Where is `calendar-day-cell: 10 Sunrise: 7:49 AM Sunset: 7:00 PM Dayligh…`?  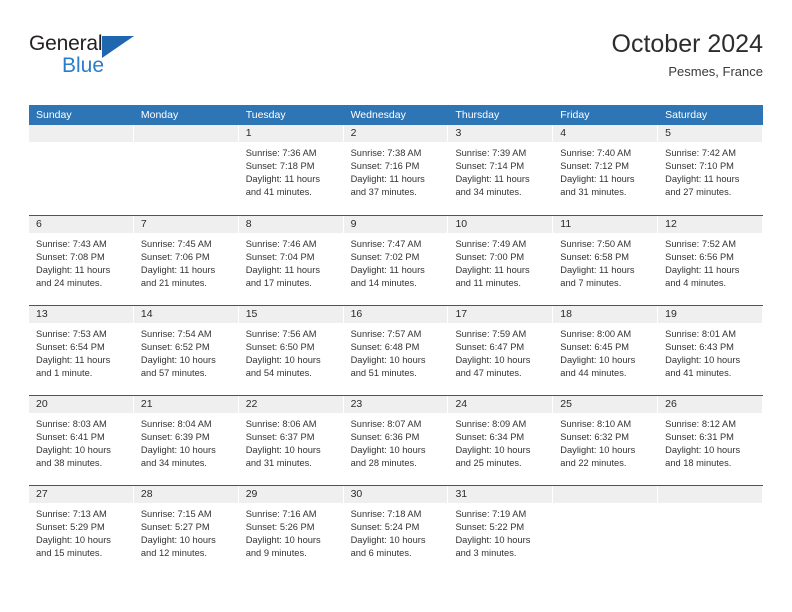 calendar-day-cell: 10 Sunrise: 7:49 AM Sunset: 7:00 PM Dayligh… is located at coordinates (501, 260).